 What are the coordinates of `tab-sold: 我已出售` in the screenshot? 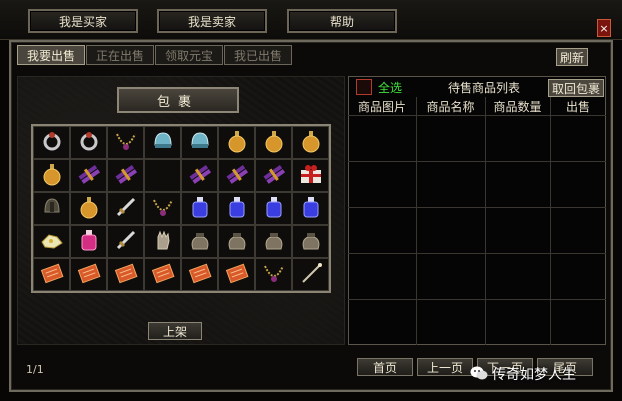 It's located at (258, 55).